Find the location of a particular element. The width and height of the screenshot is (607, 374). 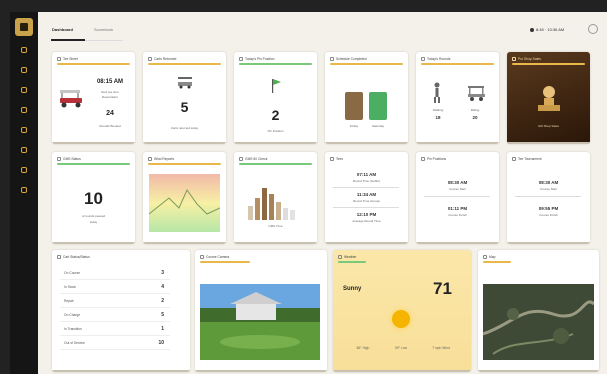

card-title: Pro Shop Sales is located at coordinates (529, 59).